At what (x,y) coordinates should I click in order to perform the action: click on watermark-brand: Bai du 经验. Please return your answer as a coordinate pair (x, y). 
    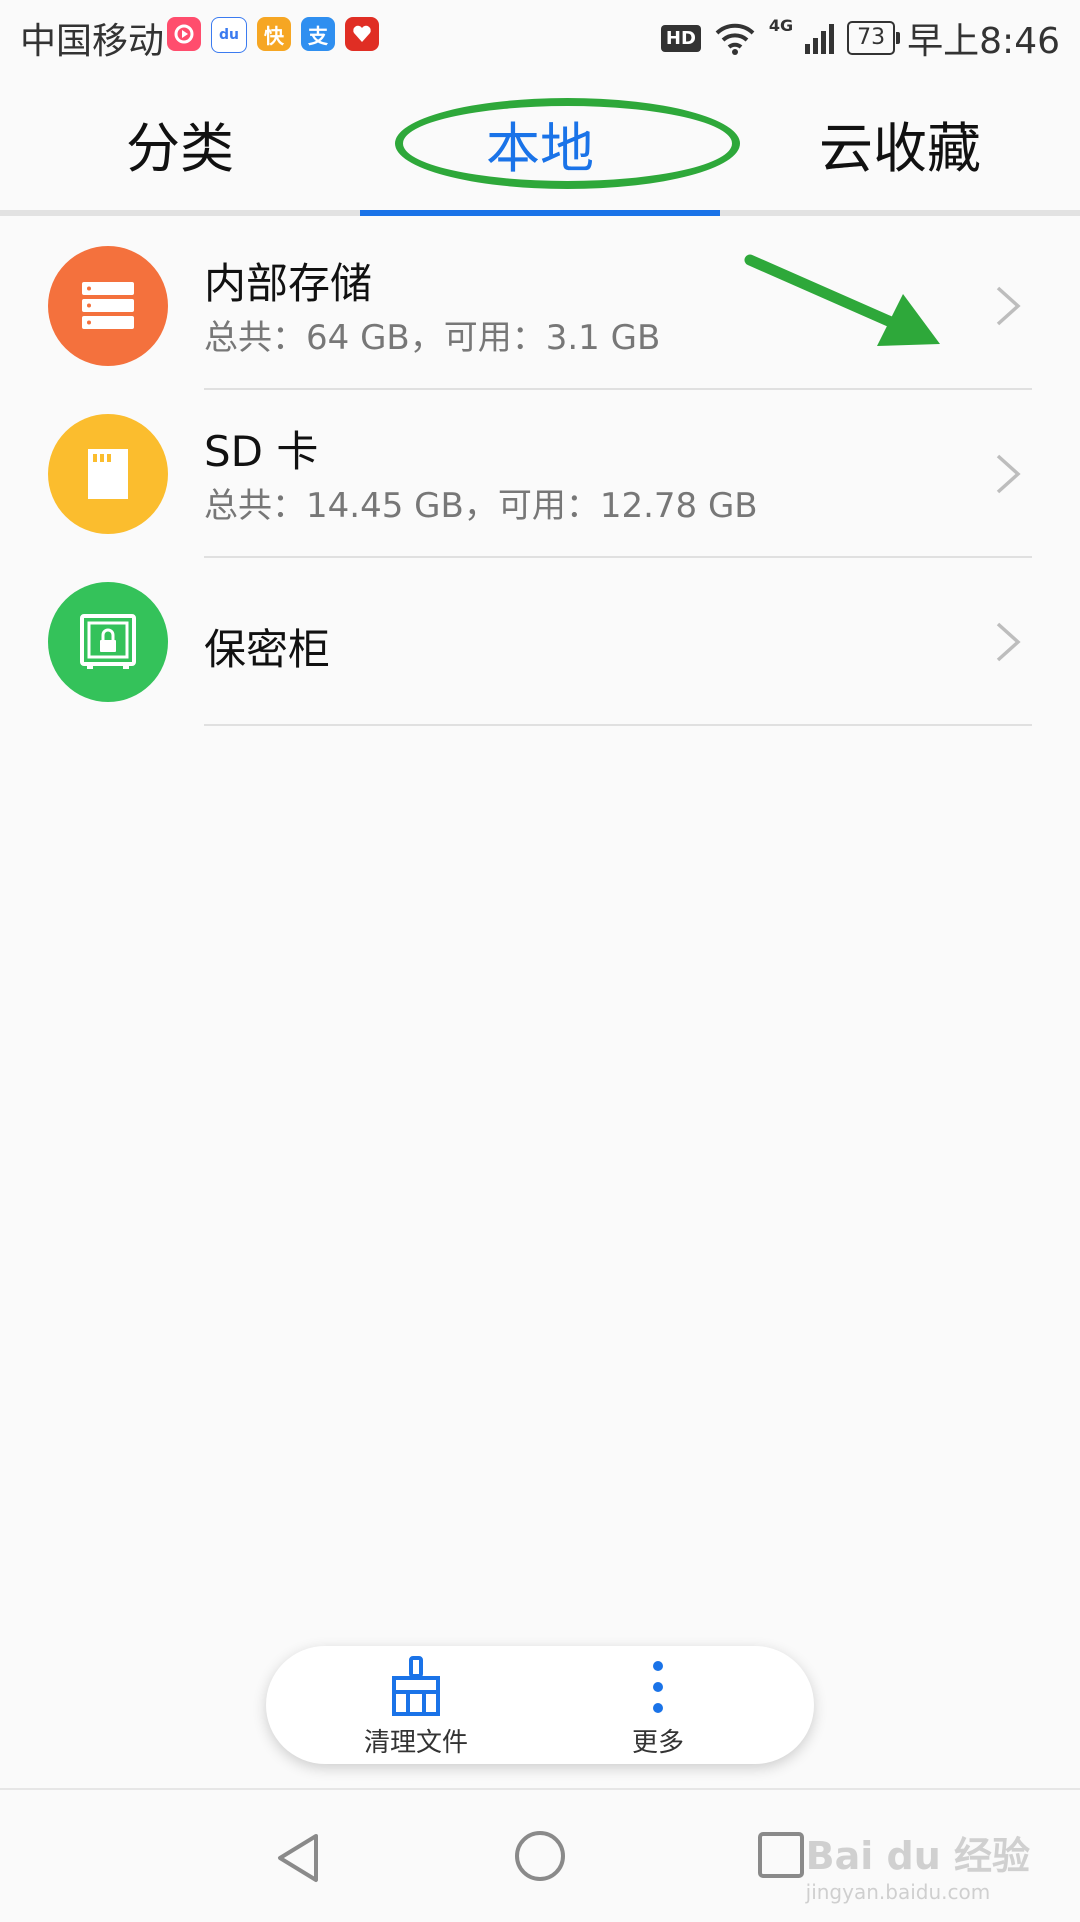
    Looking at the image, I should click on (917, 1856).